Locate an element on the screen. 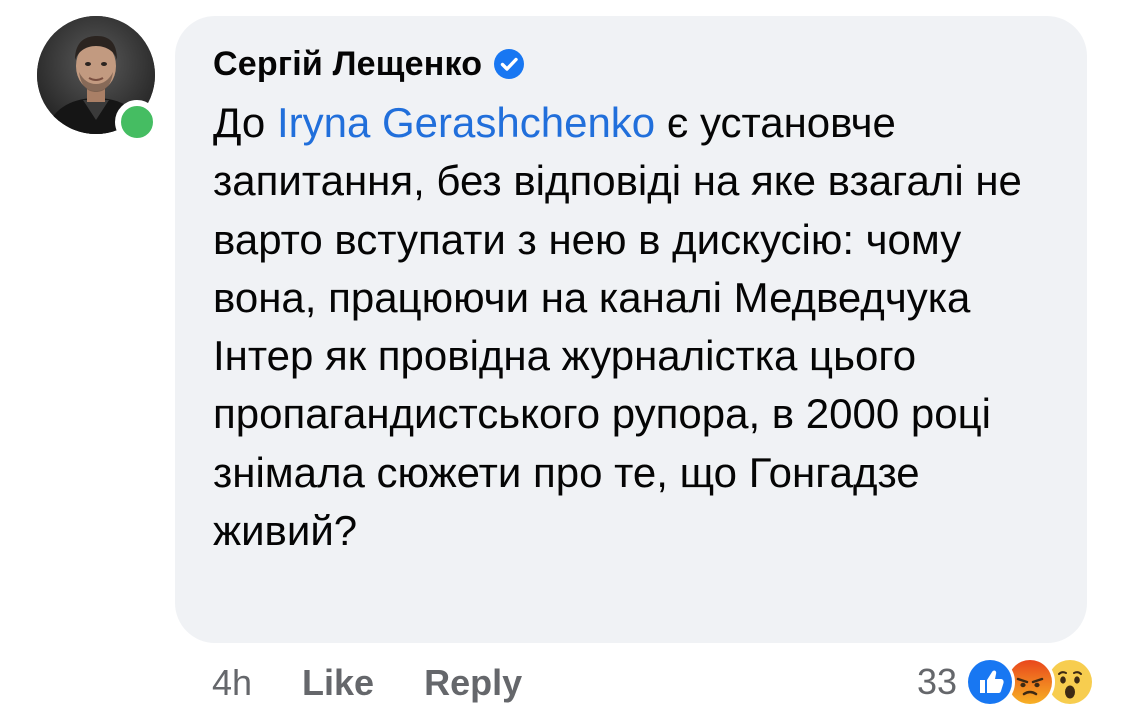 The width and height of the screenshot is (1125, 724). author-row: Сергій Лещенко is located at coordinates (631, 64).